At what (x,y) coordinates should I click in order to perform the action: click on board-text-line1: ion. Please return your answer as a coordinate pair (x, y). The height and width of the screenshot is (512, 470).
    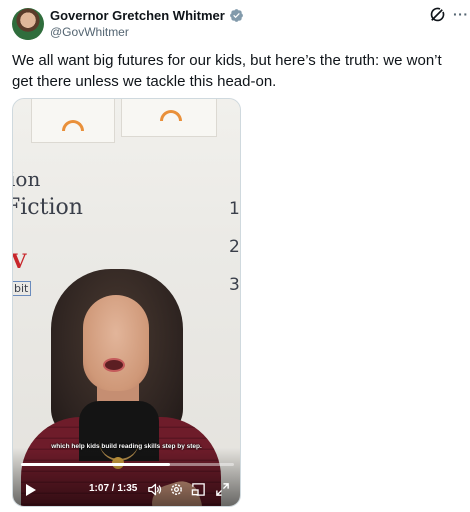
    Looking at the image, I should click on (26, 179).